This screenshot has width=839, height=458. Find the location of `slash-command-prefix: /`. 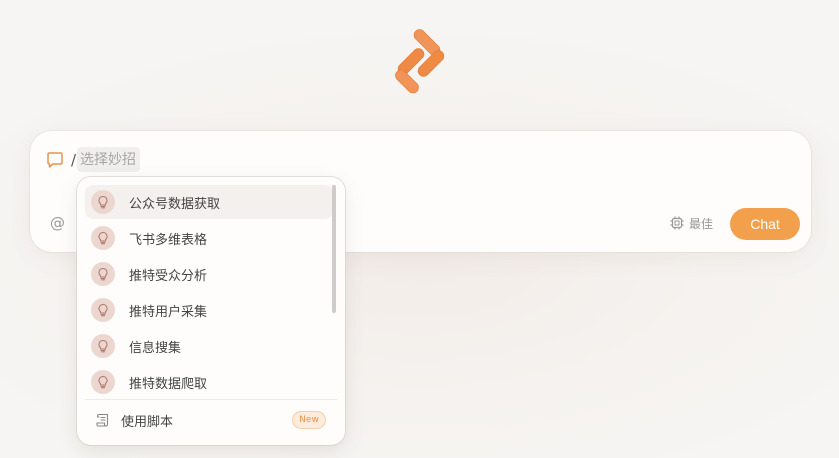

slash-command-prefix: / is located at coordinates (74, 160).